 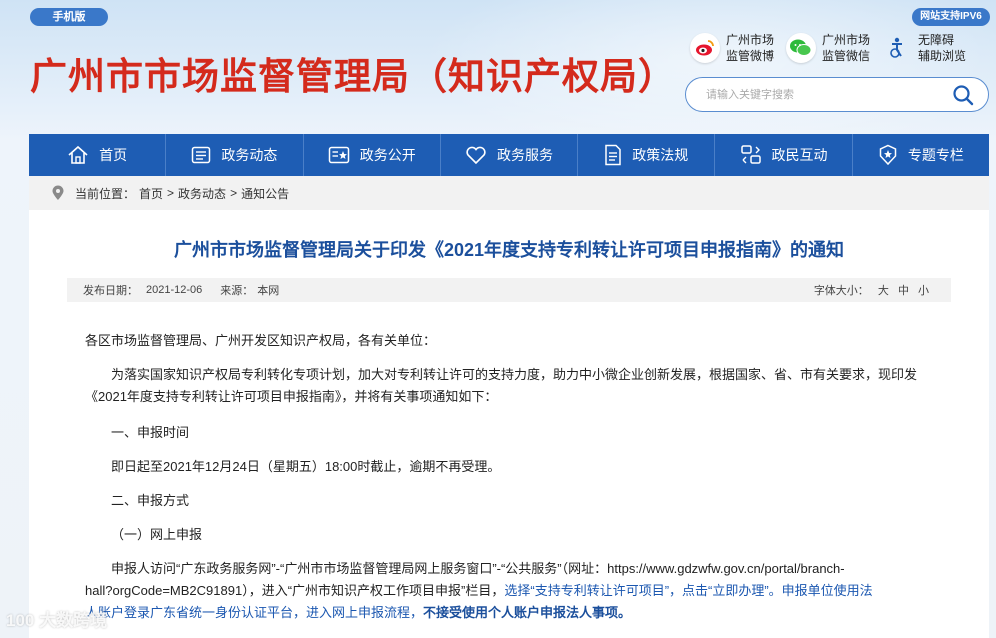 I want to click on wechat-label-1: 广州市场, so click(x=846, y=40).